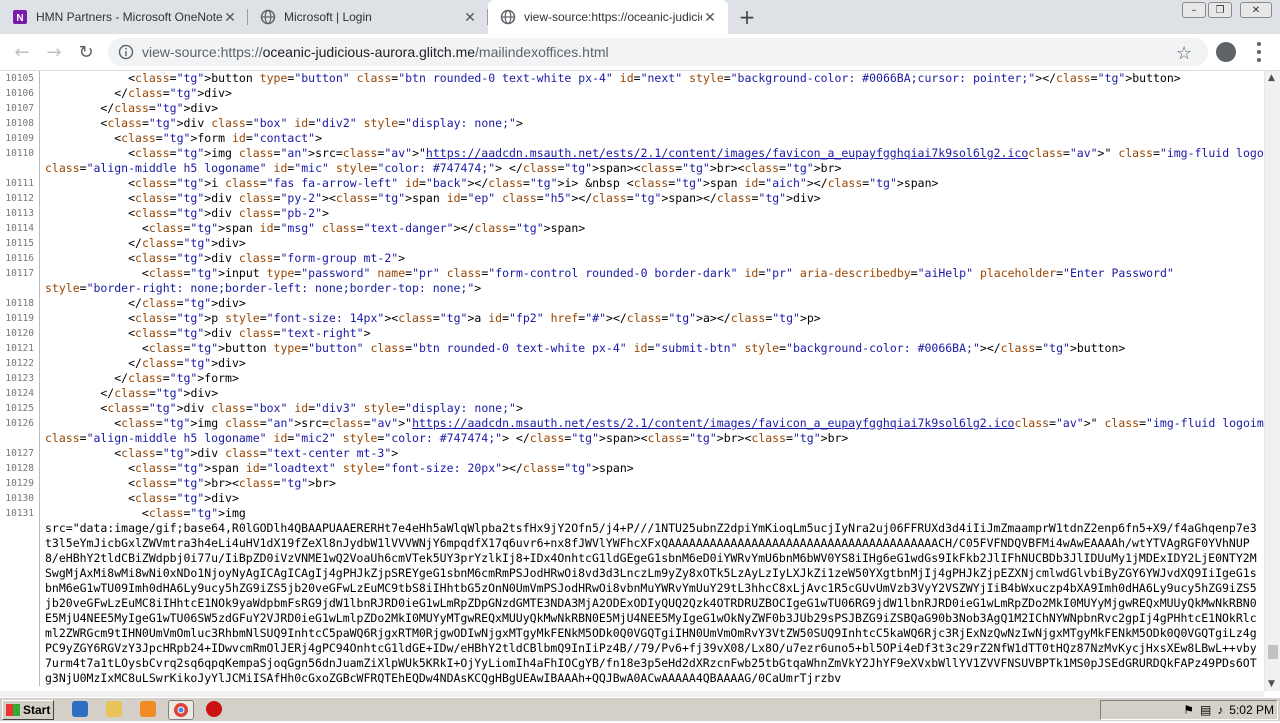 Image resolution: width=1280 pixels, height=723 pixels. Describe the element at coordinates (20, 378) in the screenshot. I see `line-number: 10123` at that location.